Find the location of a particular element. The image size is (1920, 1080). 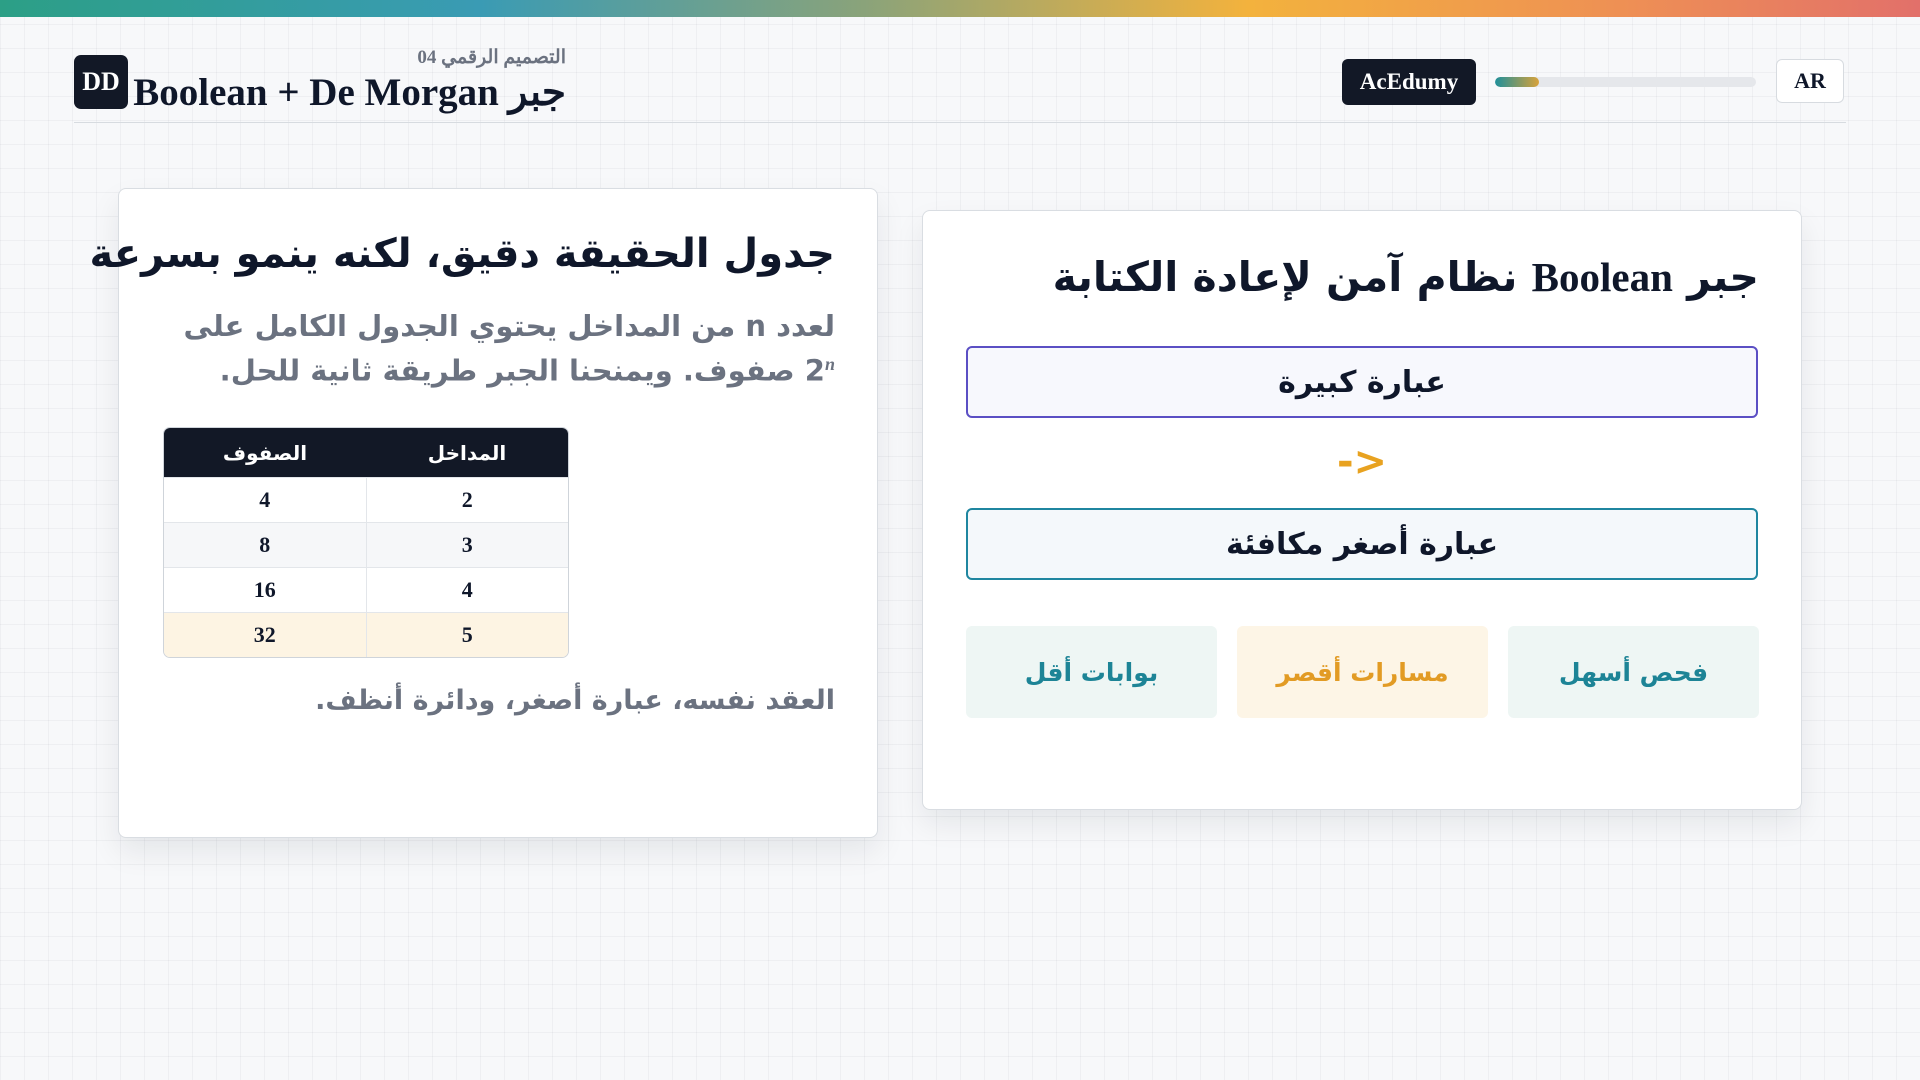

inputs-cell: 4 is located at coordinates (467, 590).